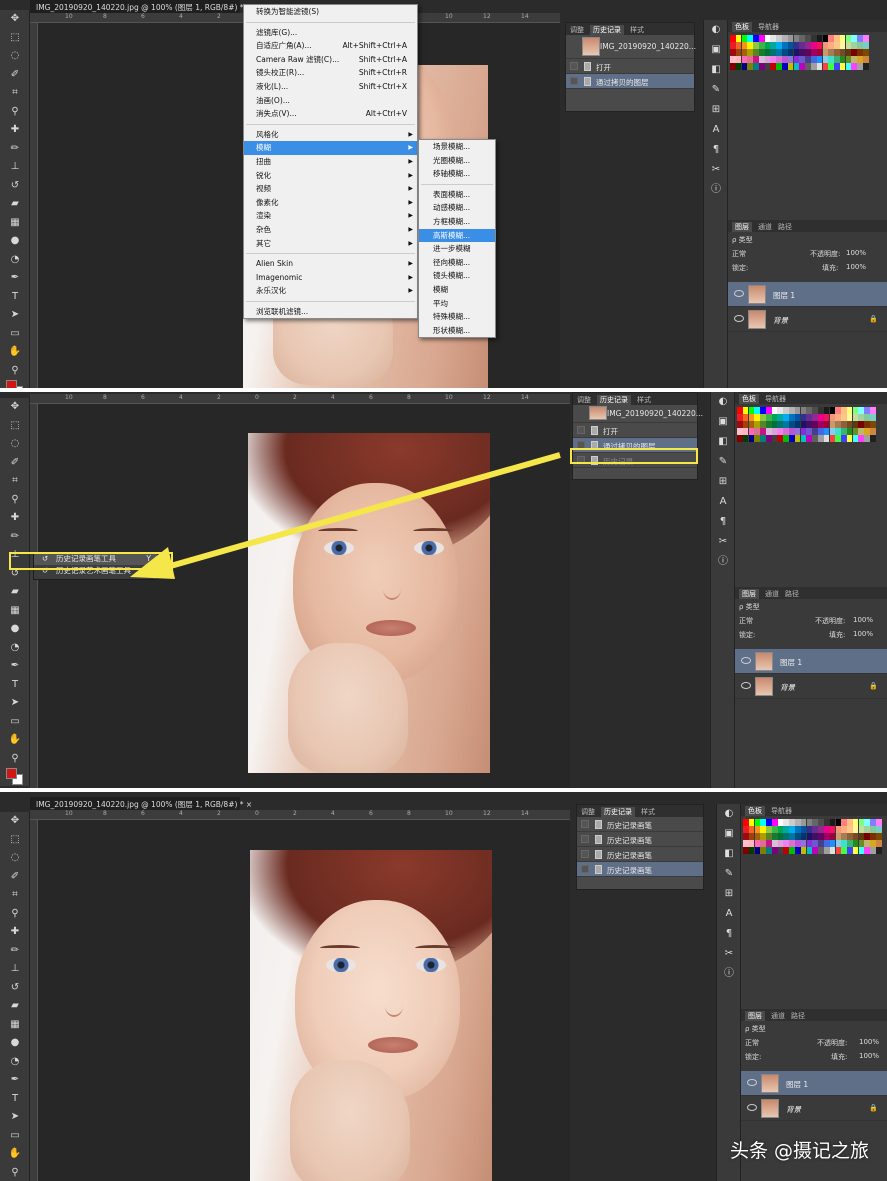 This screenshot has height=1181, width=887. I want to click on hand-icon: ✋, so click(15, 352).